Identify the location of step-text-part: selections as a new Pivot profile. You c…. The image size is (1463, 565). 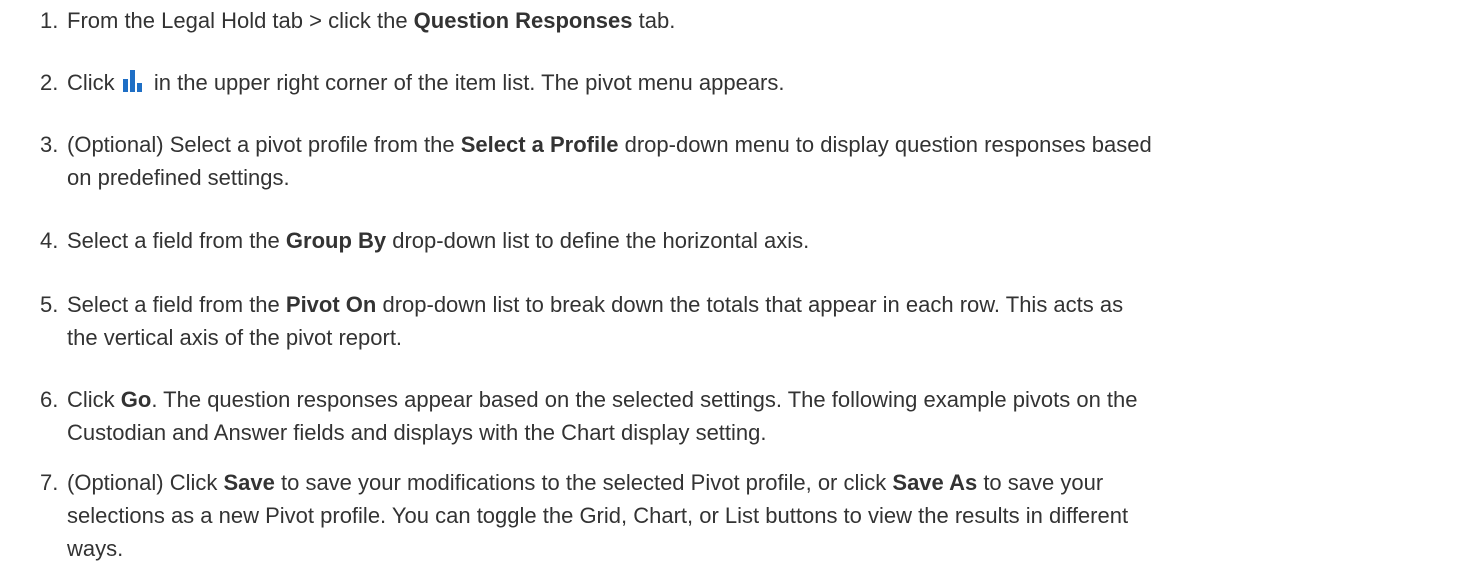
(598, 515).